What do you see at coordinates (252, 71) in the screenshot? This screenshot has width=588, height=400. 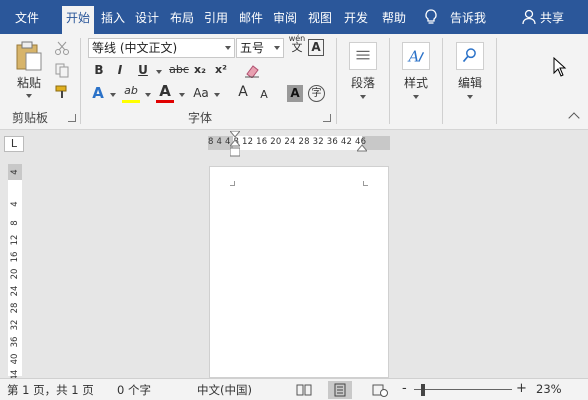 I see `clear-formatting-icon` at bounding box center [252, 71].